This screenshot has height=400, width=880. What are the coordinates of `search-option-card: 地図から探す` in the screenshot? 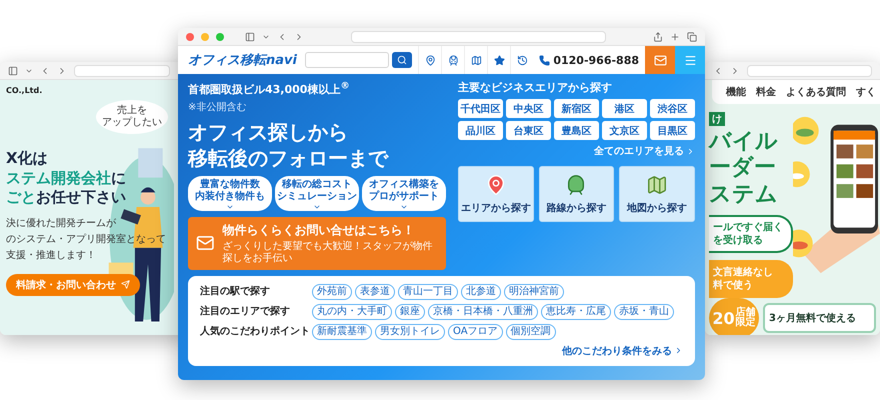 It's located at (657, 194).